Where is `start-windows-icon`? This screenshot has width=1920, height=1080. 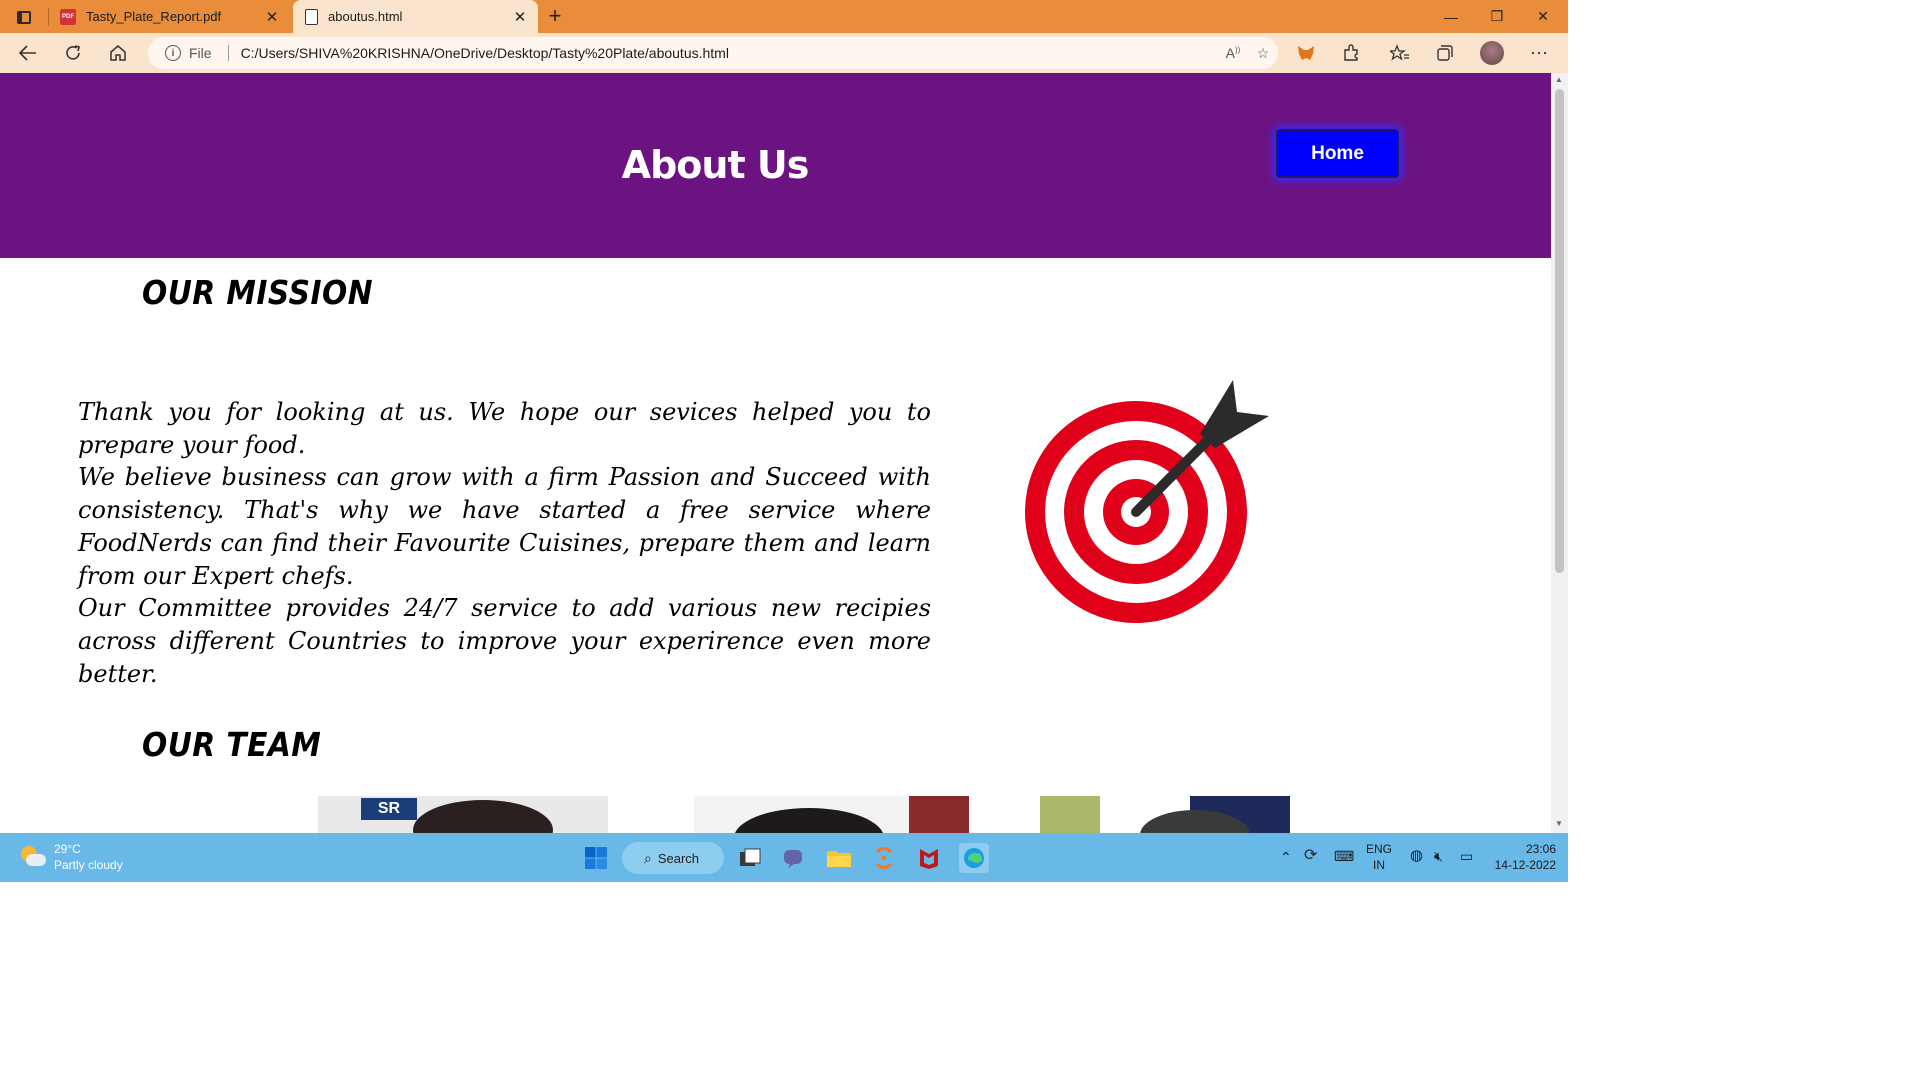 start-windows-icon is located at coordinates (596, 858).